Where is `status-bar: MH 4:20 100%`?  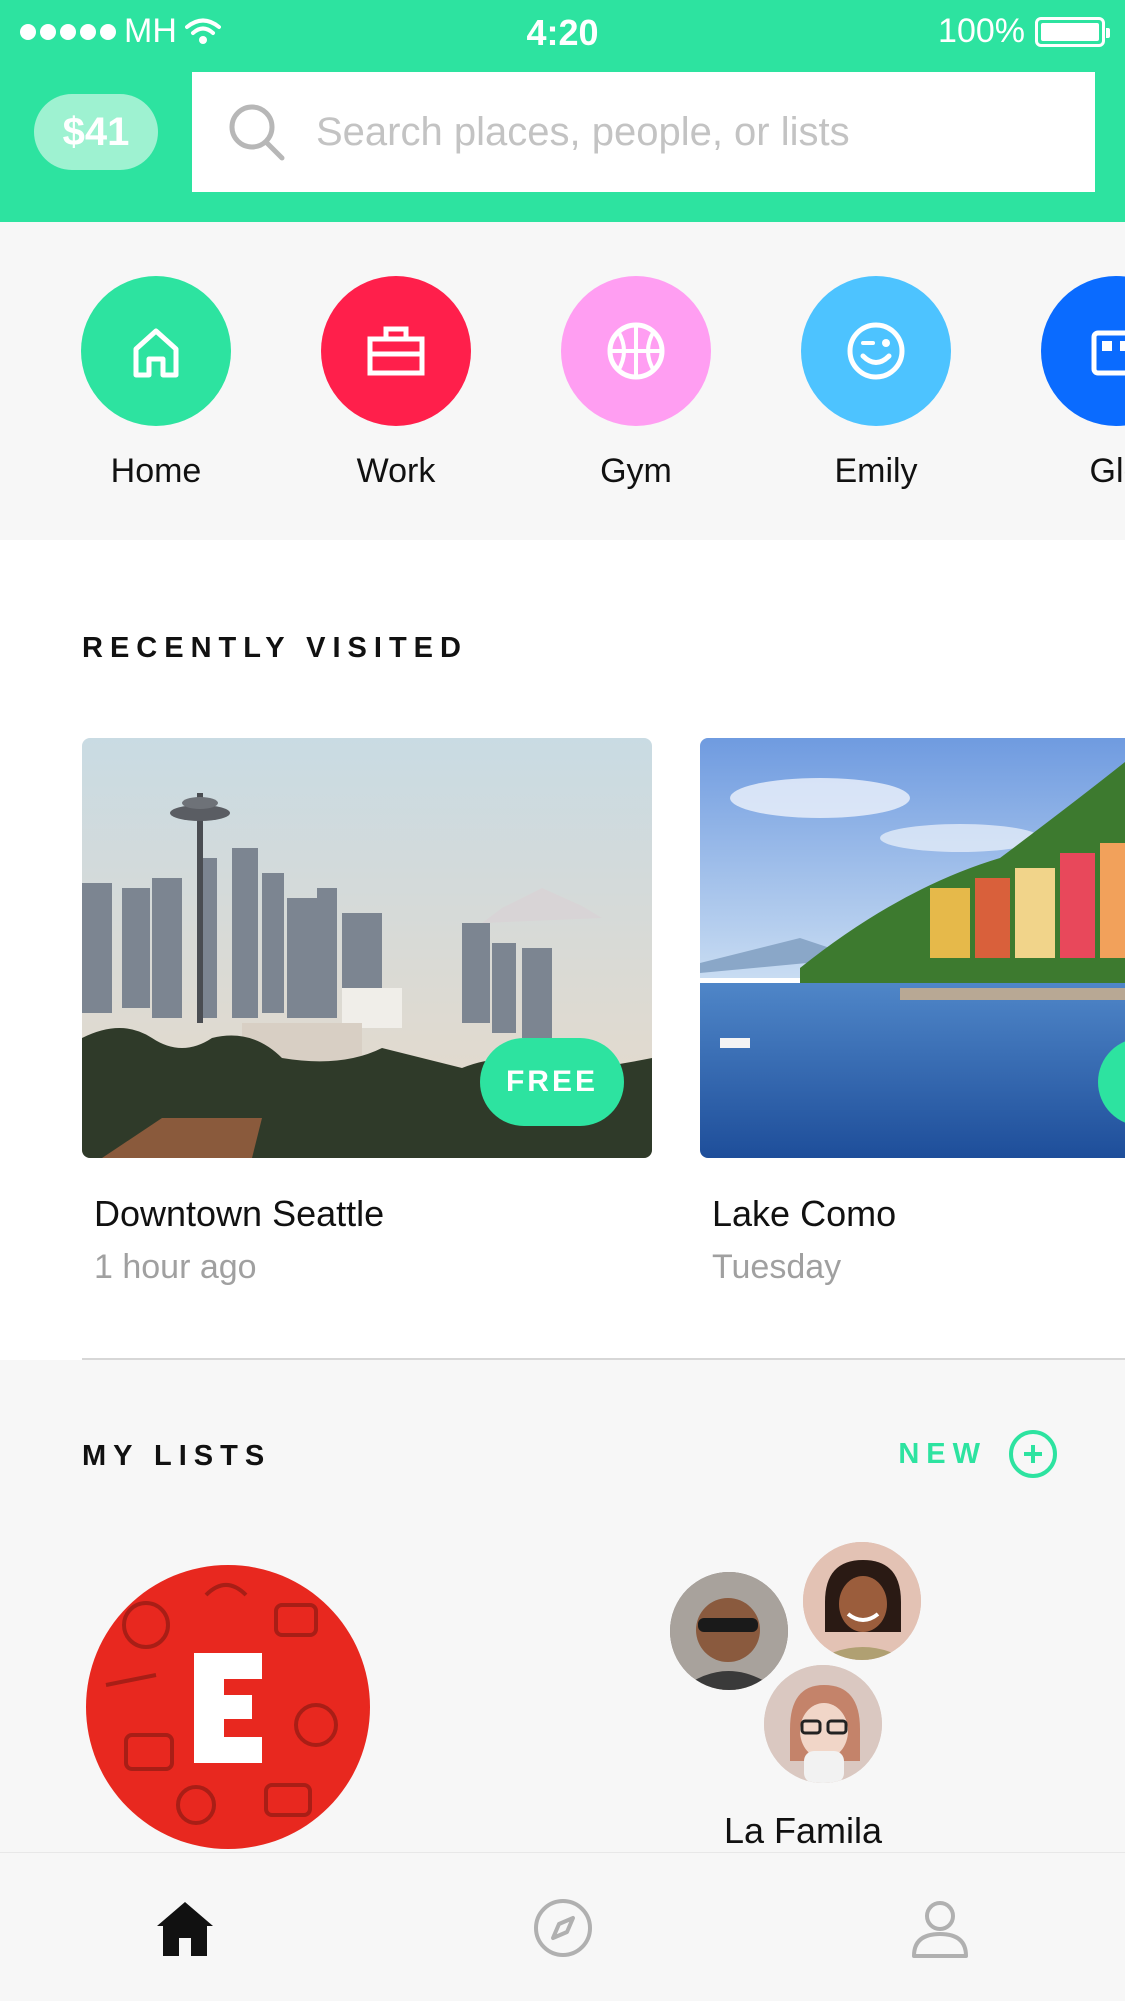
status-bar: MH 4:20 100% is located at coordinates (562, 32).